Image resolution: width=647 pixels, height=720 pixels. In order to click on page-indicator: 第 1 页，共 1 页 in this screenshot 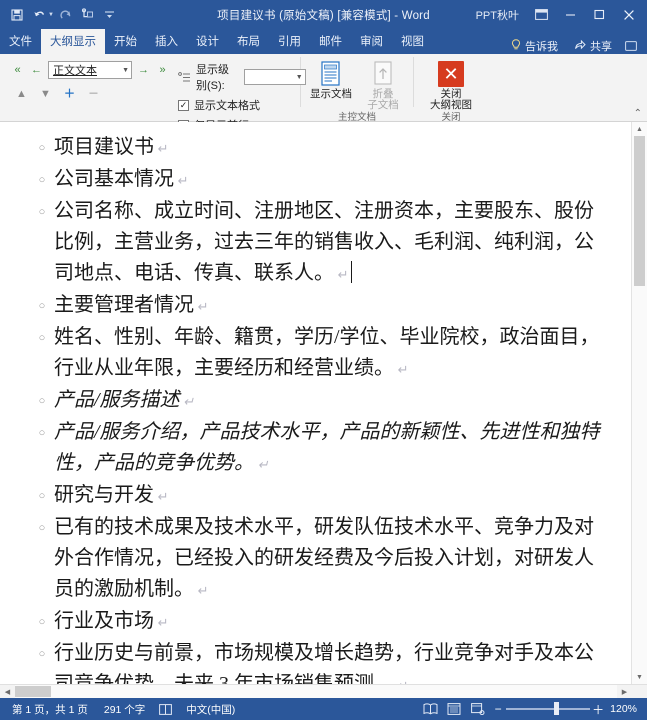, I will do `click(50, 709)`.